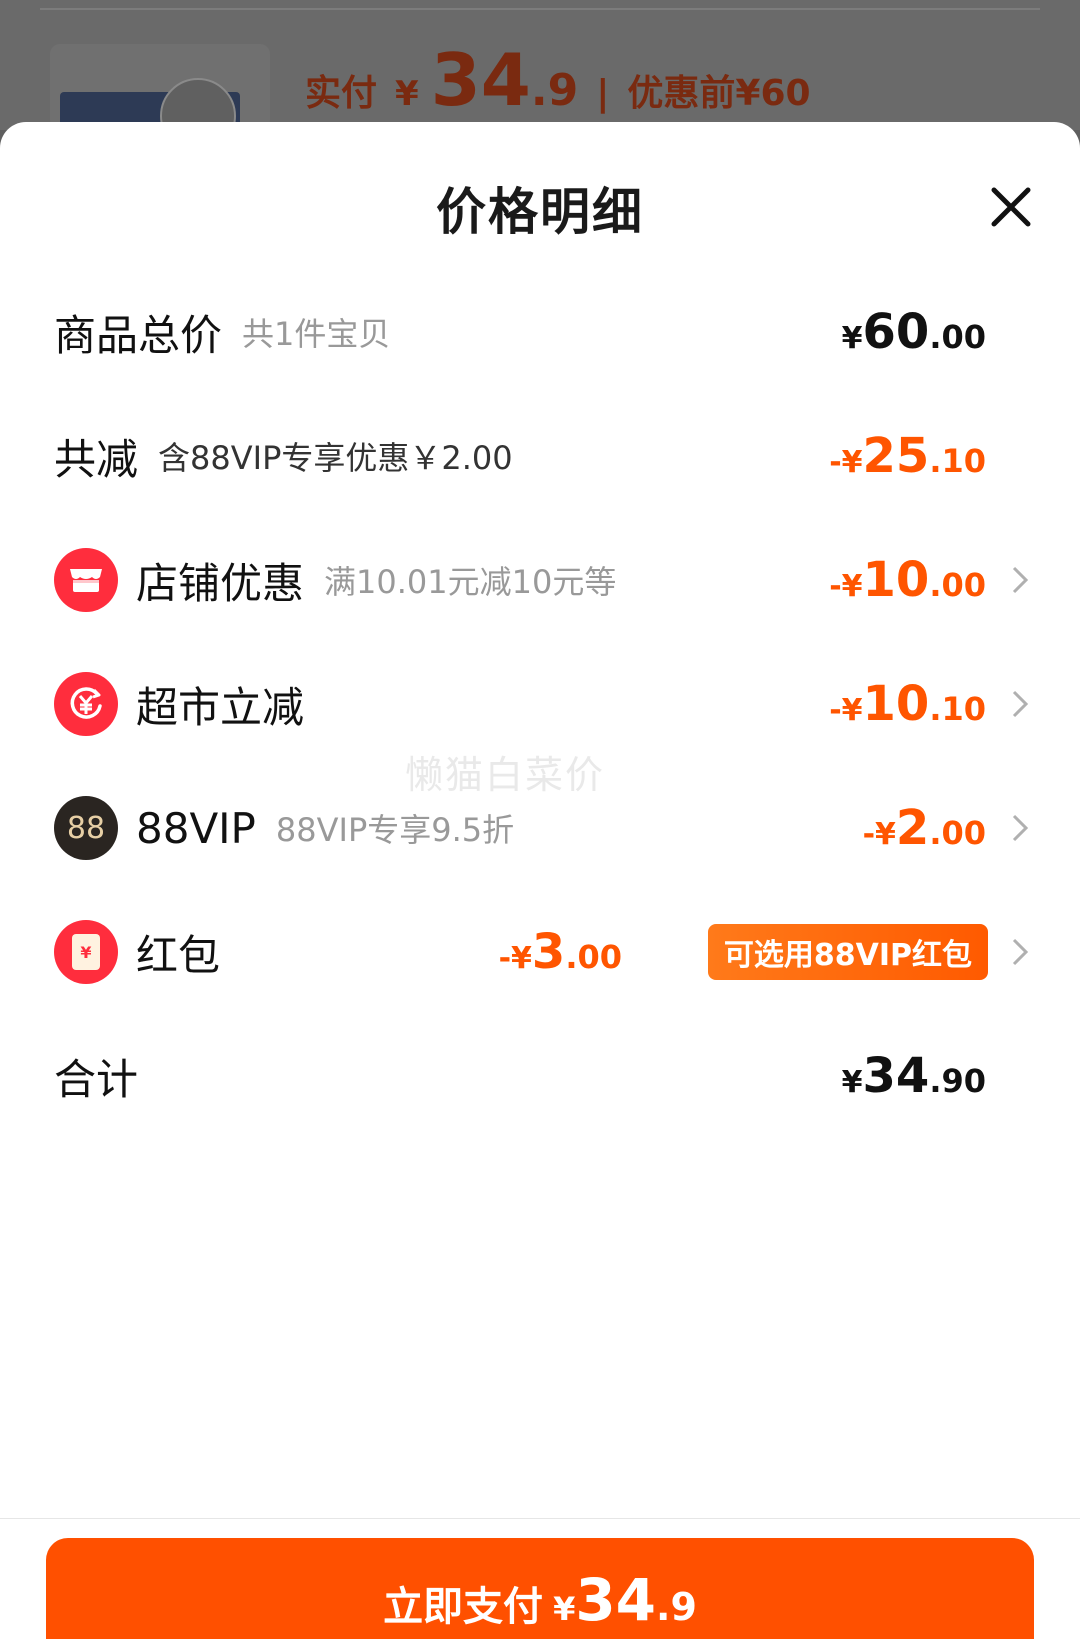  Describe the element at coordinates (540, 9) in the screenshot. I see `divider` at that location.